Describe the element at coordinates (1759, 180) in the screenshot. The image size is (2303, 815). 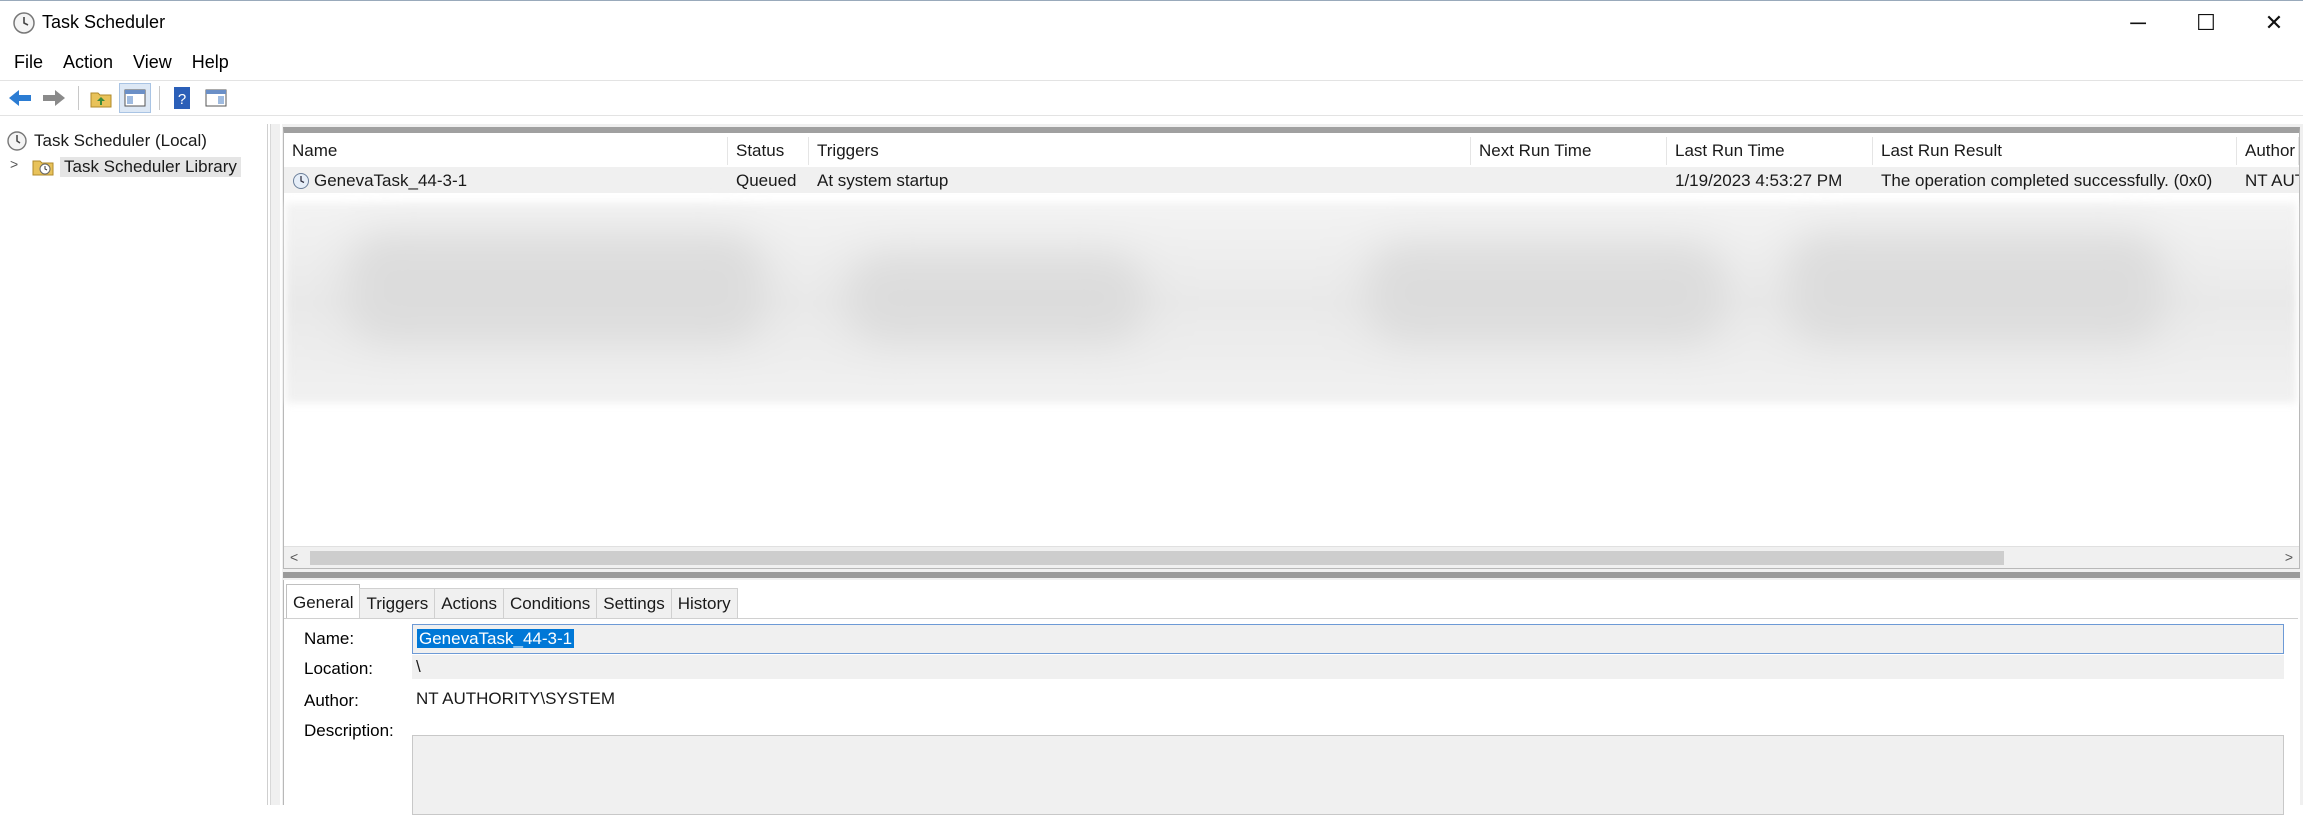
I see `cell-last-run-time: 1/19/2023 4:53:27 PM` at that location.